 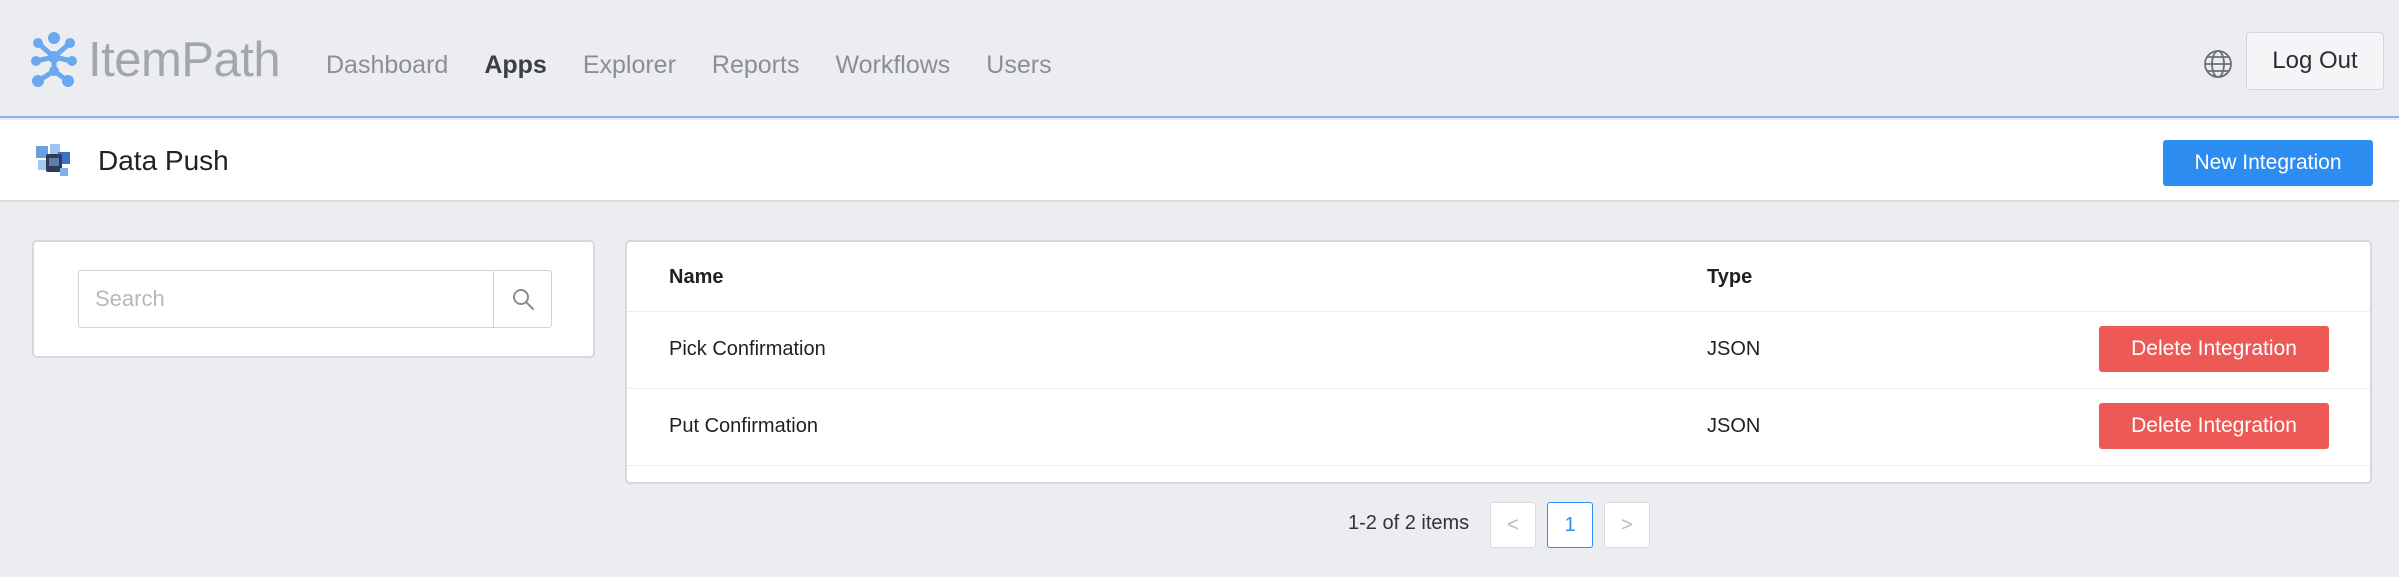 I want to click on page-header: Data Push New Integration, so click(x=1199, y=161).